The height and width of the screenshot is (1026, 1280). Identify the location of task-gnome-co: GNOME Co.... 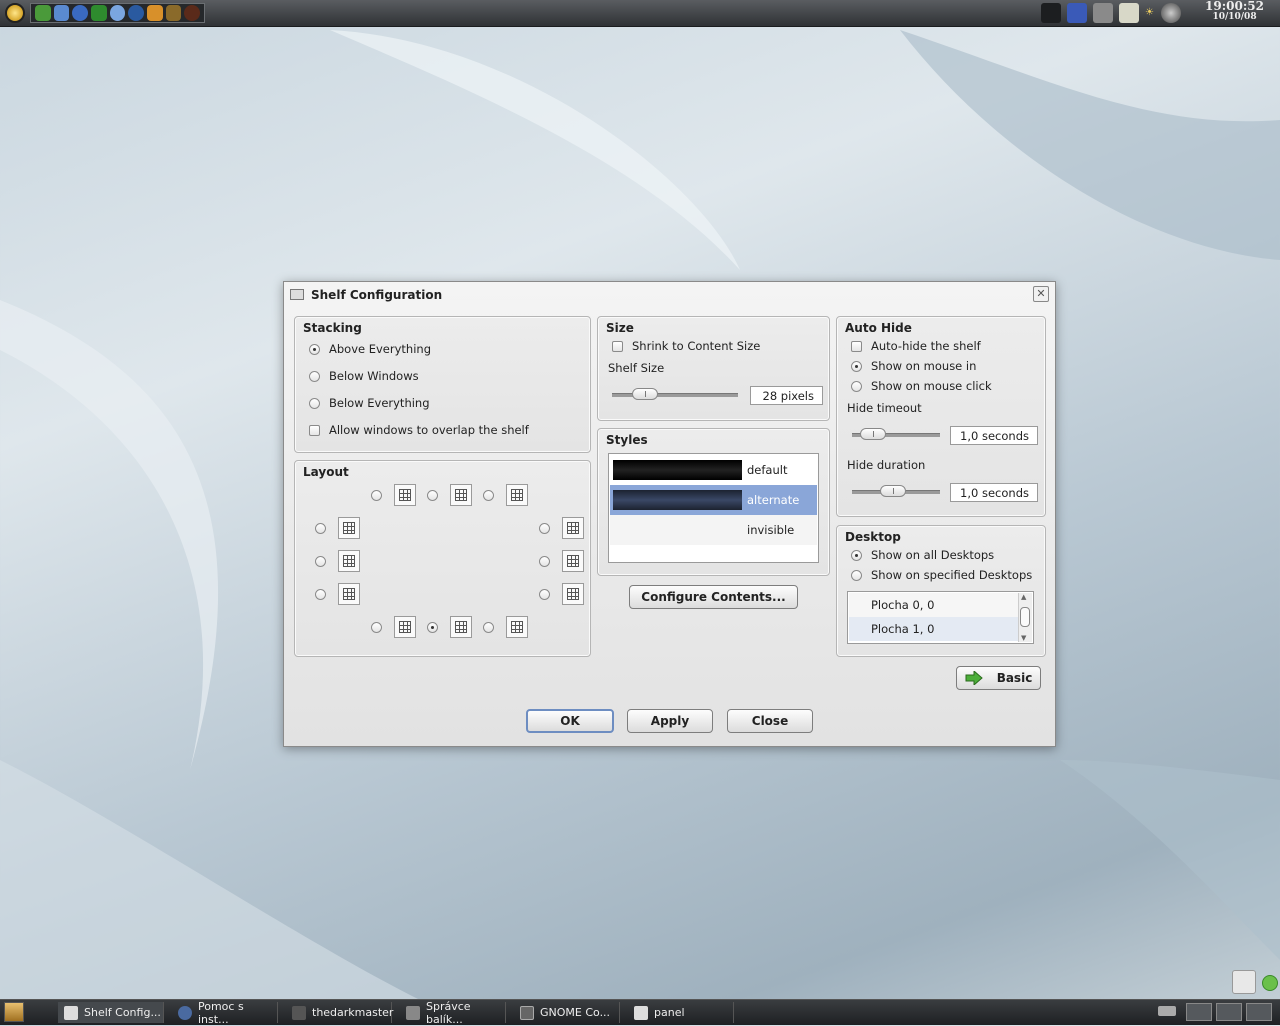
(567, 1012).